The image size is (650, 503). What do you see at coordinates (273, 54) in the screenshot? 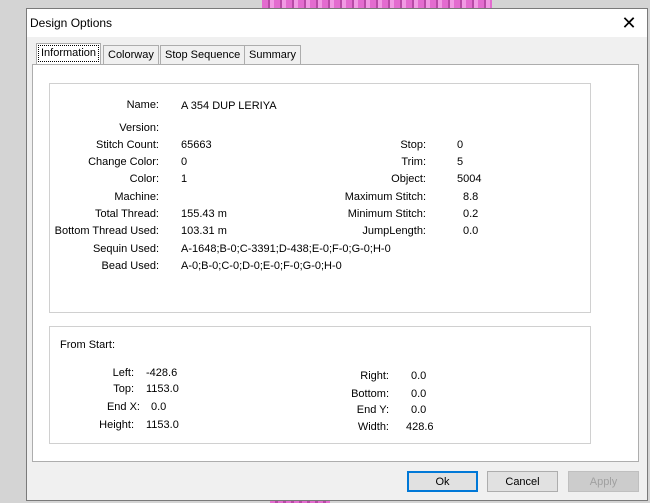
I see `tab-summary: Summary` at bounding box center [273, 54].